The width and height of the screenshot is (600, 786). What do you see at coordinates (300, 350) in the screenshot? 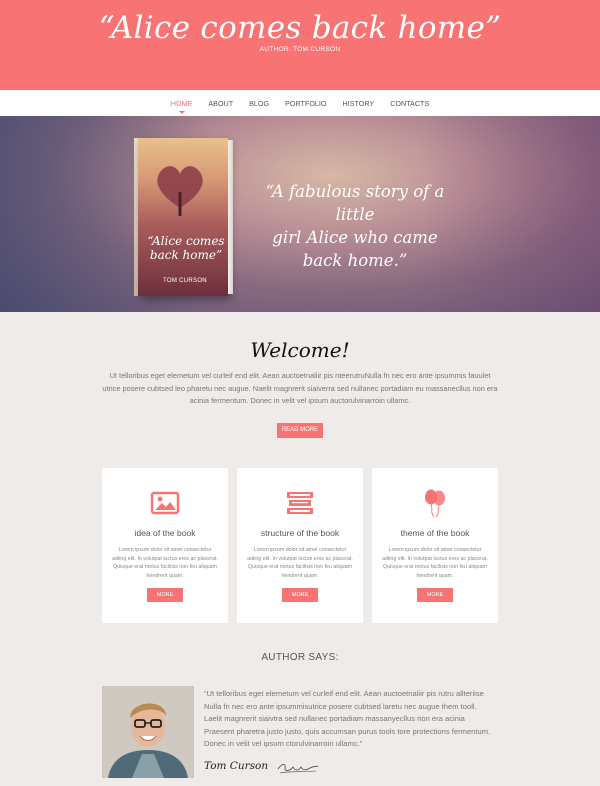
I see `welcome-title: Welcome!` at bounding box center [300, 350].